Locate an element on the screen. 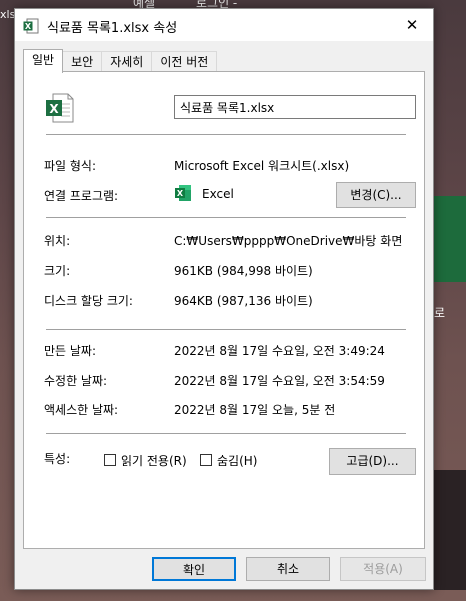 The width and height of the screenshot is (466, 601). tab-security: 보안 is located at coordinates (82, 61).